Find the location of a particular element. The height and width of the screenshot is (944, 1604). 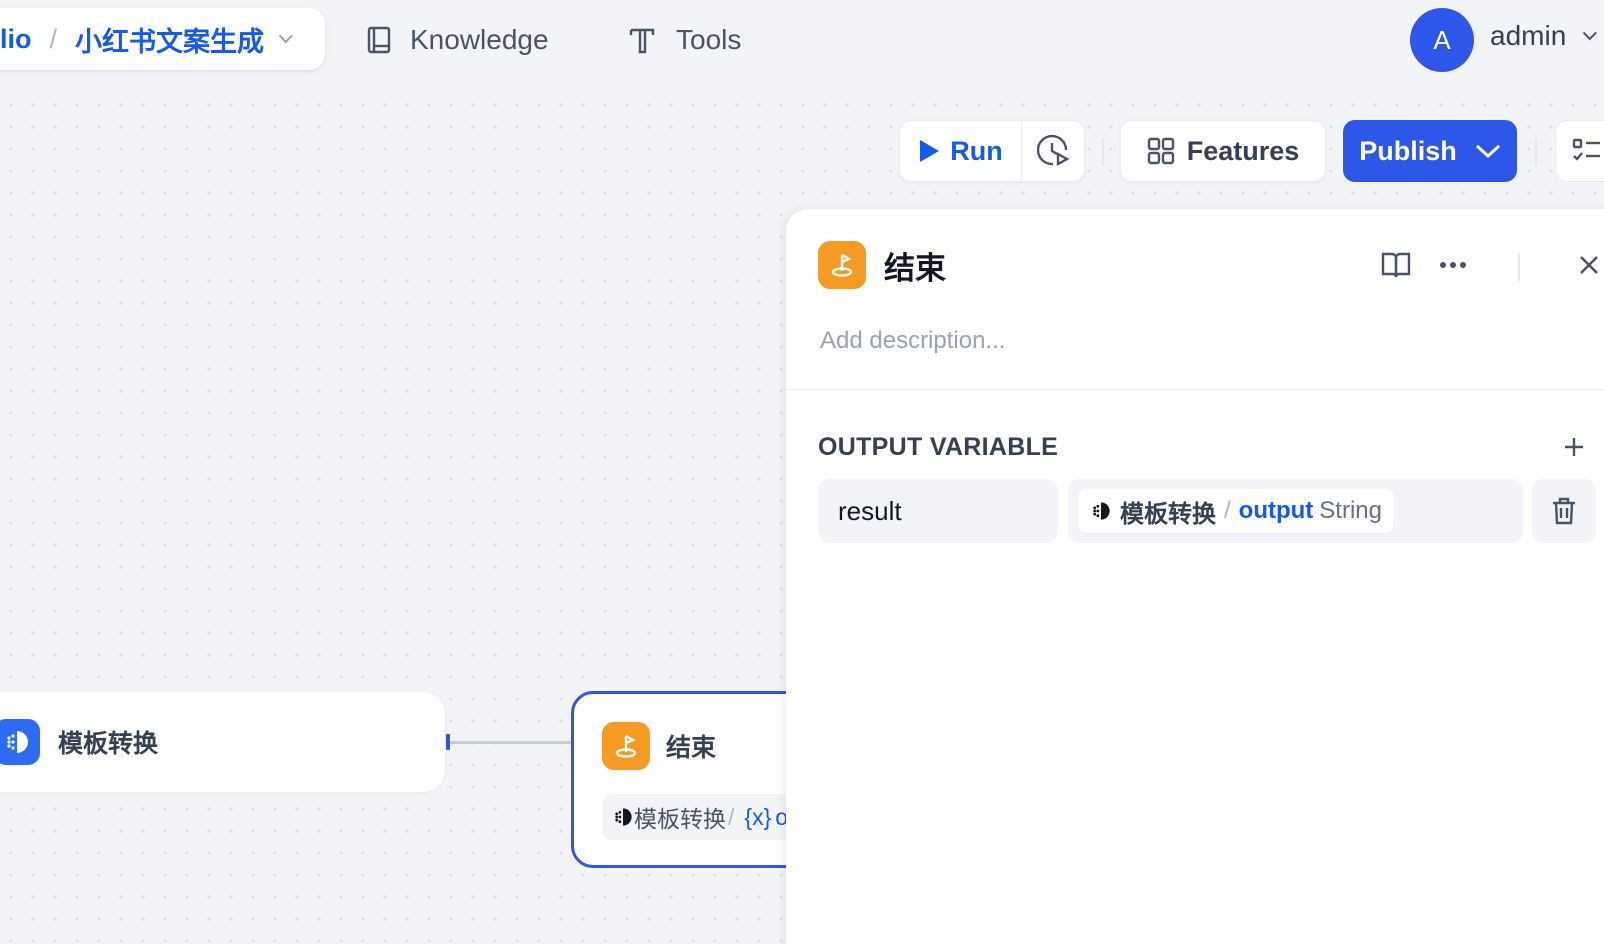

run-group: Run is located at coordinates (992, 151).